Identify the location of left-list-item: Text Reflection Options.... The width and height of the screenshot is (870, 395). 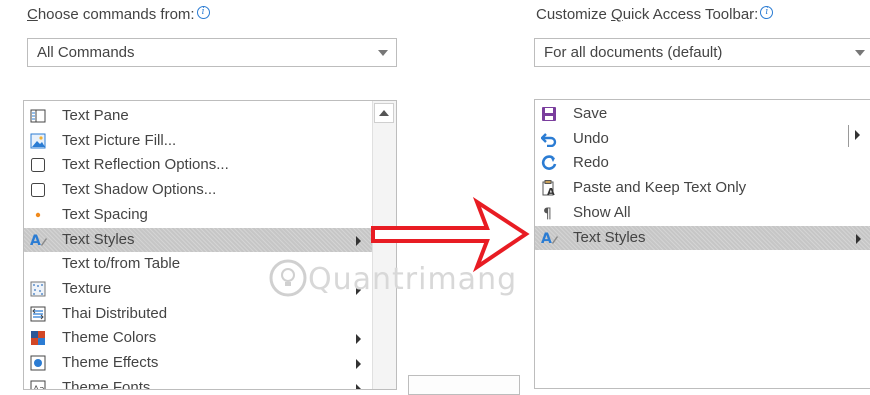
(198, 165).